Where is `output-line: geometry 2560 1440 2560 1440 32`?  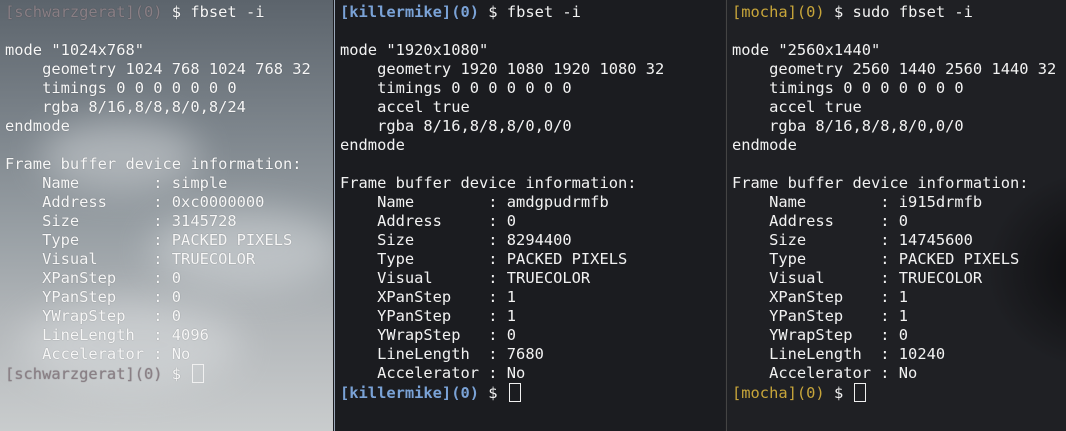
output-line: geometry 2560 1440 2560 1440 32 is located at coordinates (894, 69).